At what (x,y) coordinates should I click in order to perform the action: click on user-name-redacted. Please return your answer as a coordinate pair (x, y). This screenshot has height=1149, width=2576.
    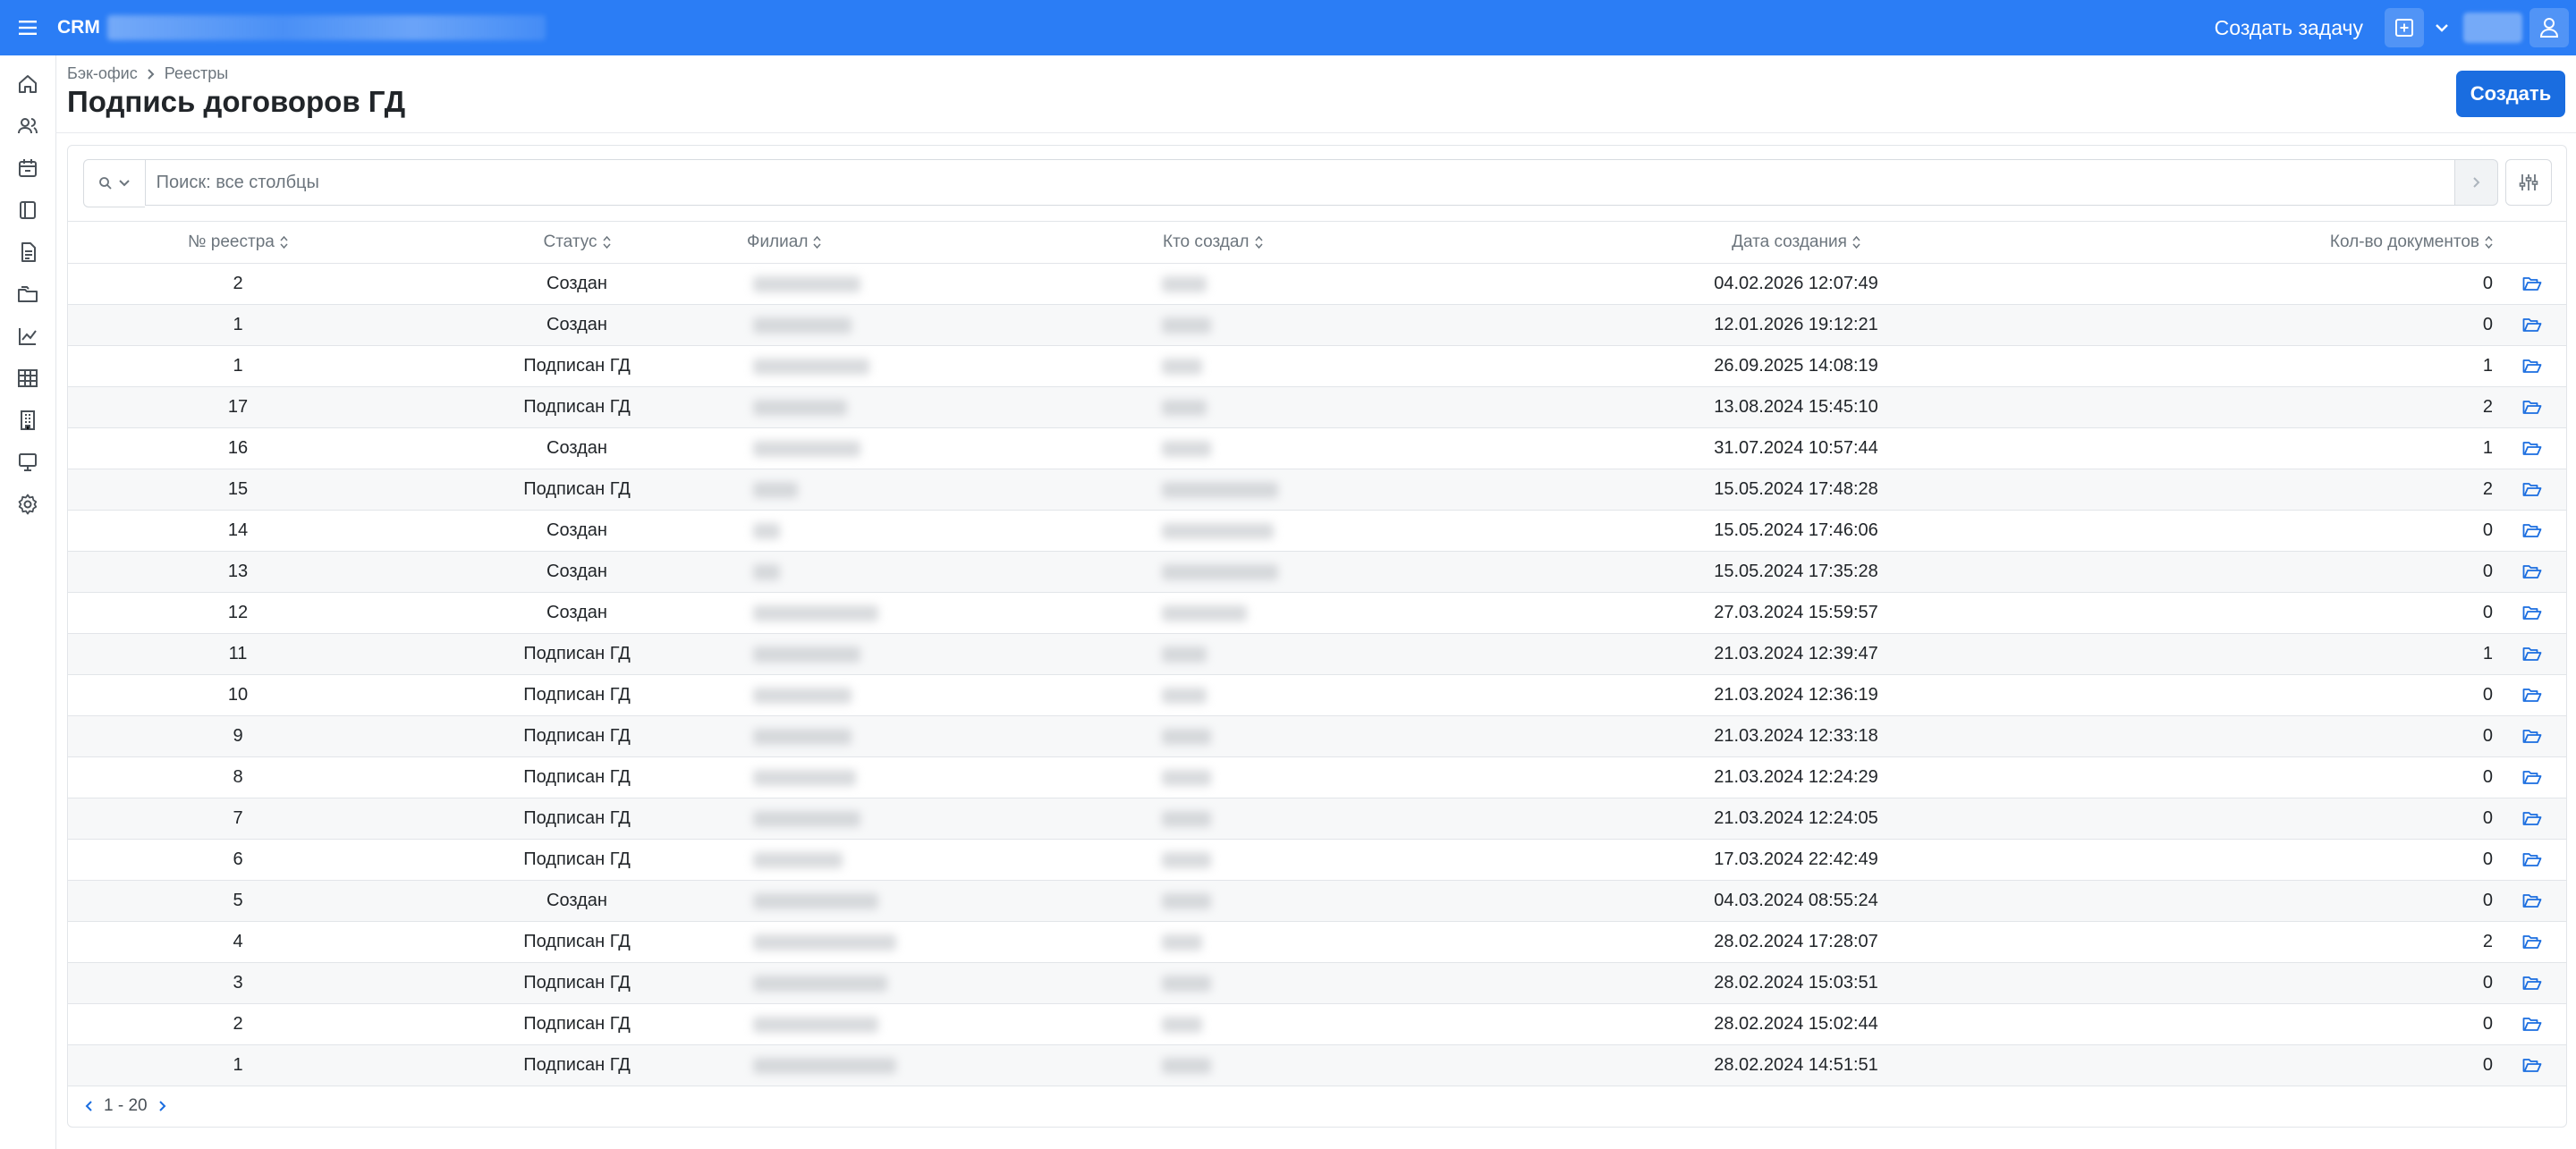
    Looking at the image, I should click on (2492, 28).